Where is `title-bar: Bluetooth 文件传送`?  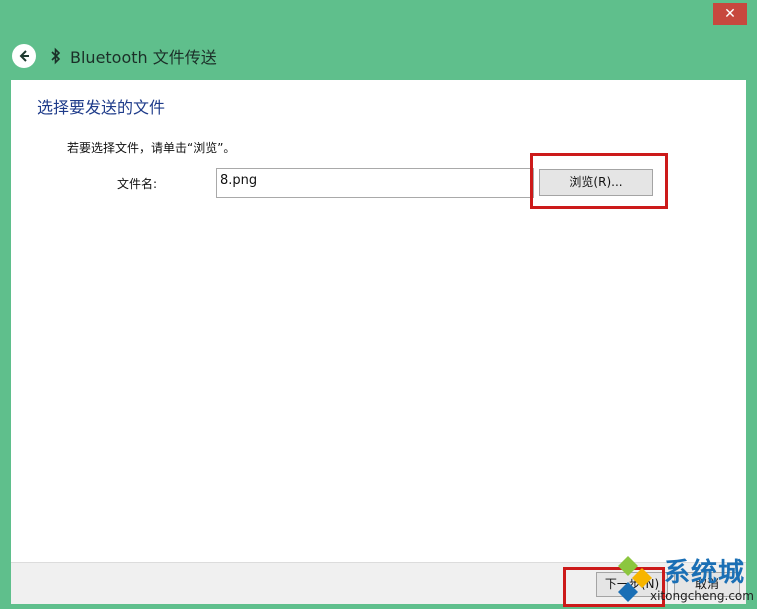 title-bar: Bluetooth 文件传送 is located at coordinates (114, 56).